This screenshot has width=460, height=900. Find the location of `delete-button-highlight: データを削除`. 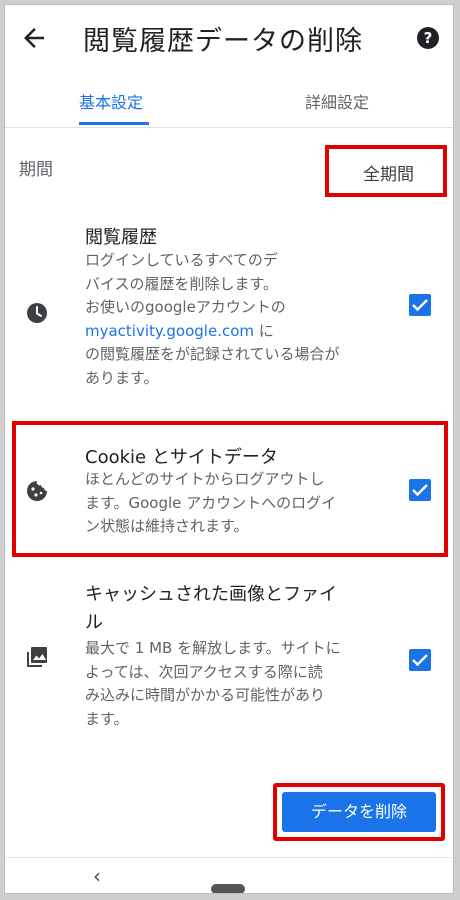

delete-button-highlight: データを削除 is located at coordinates (359, 812).